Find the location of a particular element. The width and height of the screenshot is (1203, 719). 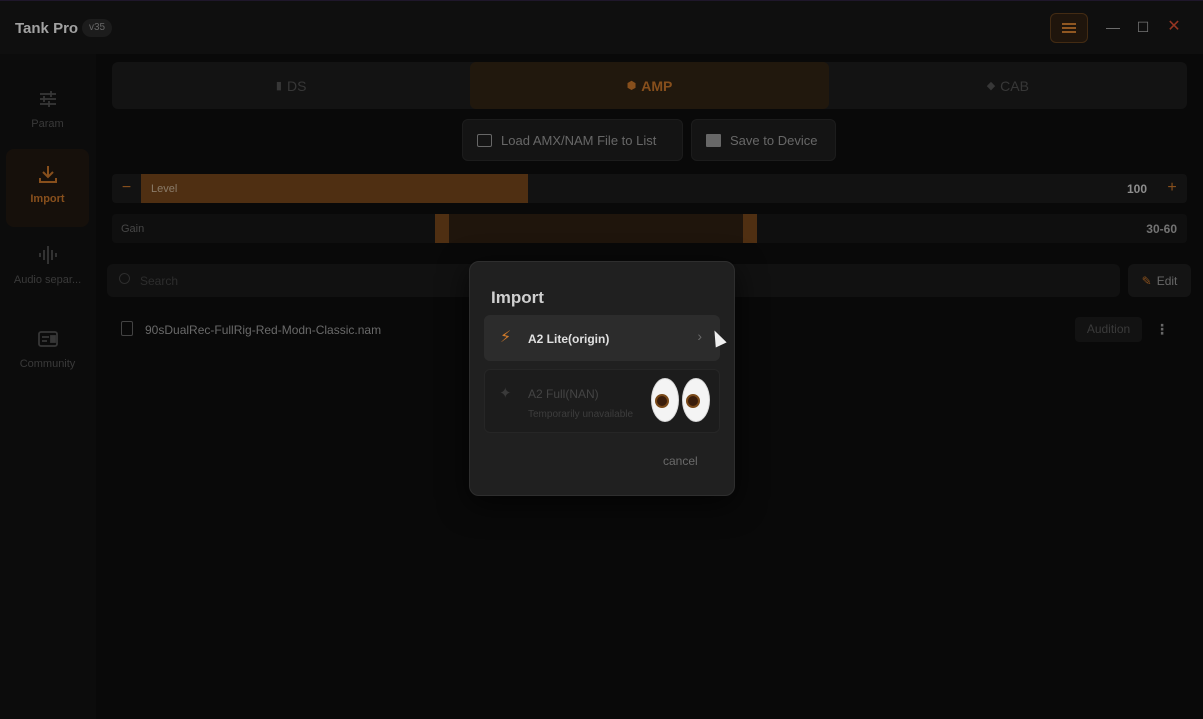

dialog-title: Import is located at coordinates (517, 297).